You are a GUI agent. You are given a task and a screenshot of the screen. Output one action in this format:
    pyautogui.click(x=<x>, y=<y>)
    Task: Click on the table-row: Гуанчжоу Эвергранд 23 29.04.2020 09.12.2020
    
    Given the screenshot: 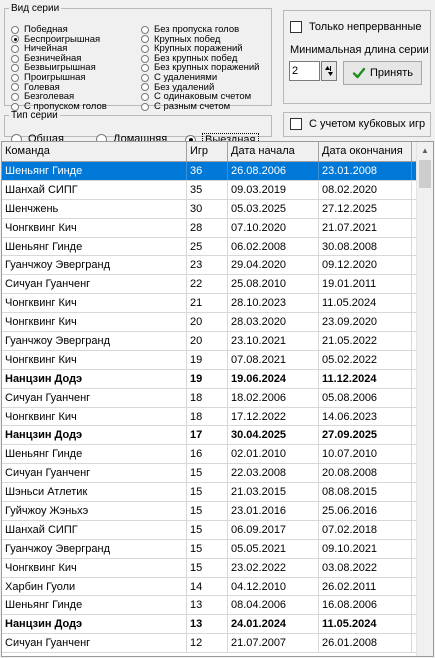 What is the action you would take?
    pyautogui.click(x=217, y=266)
    